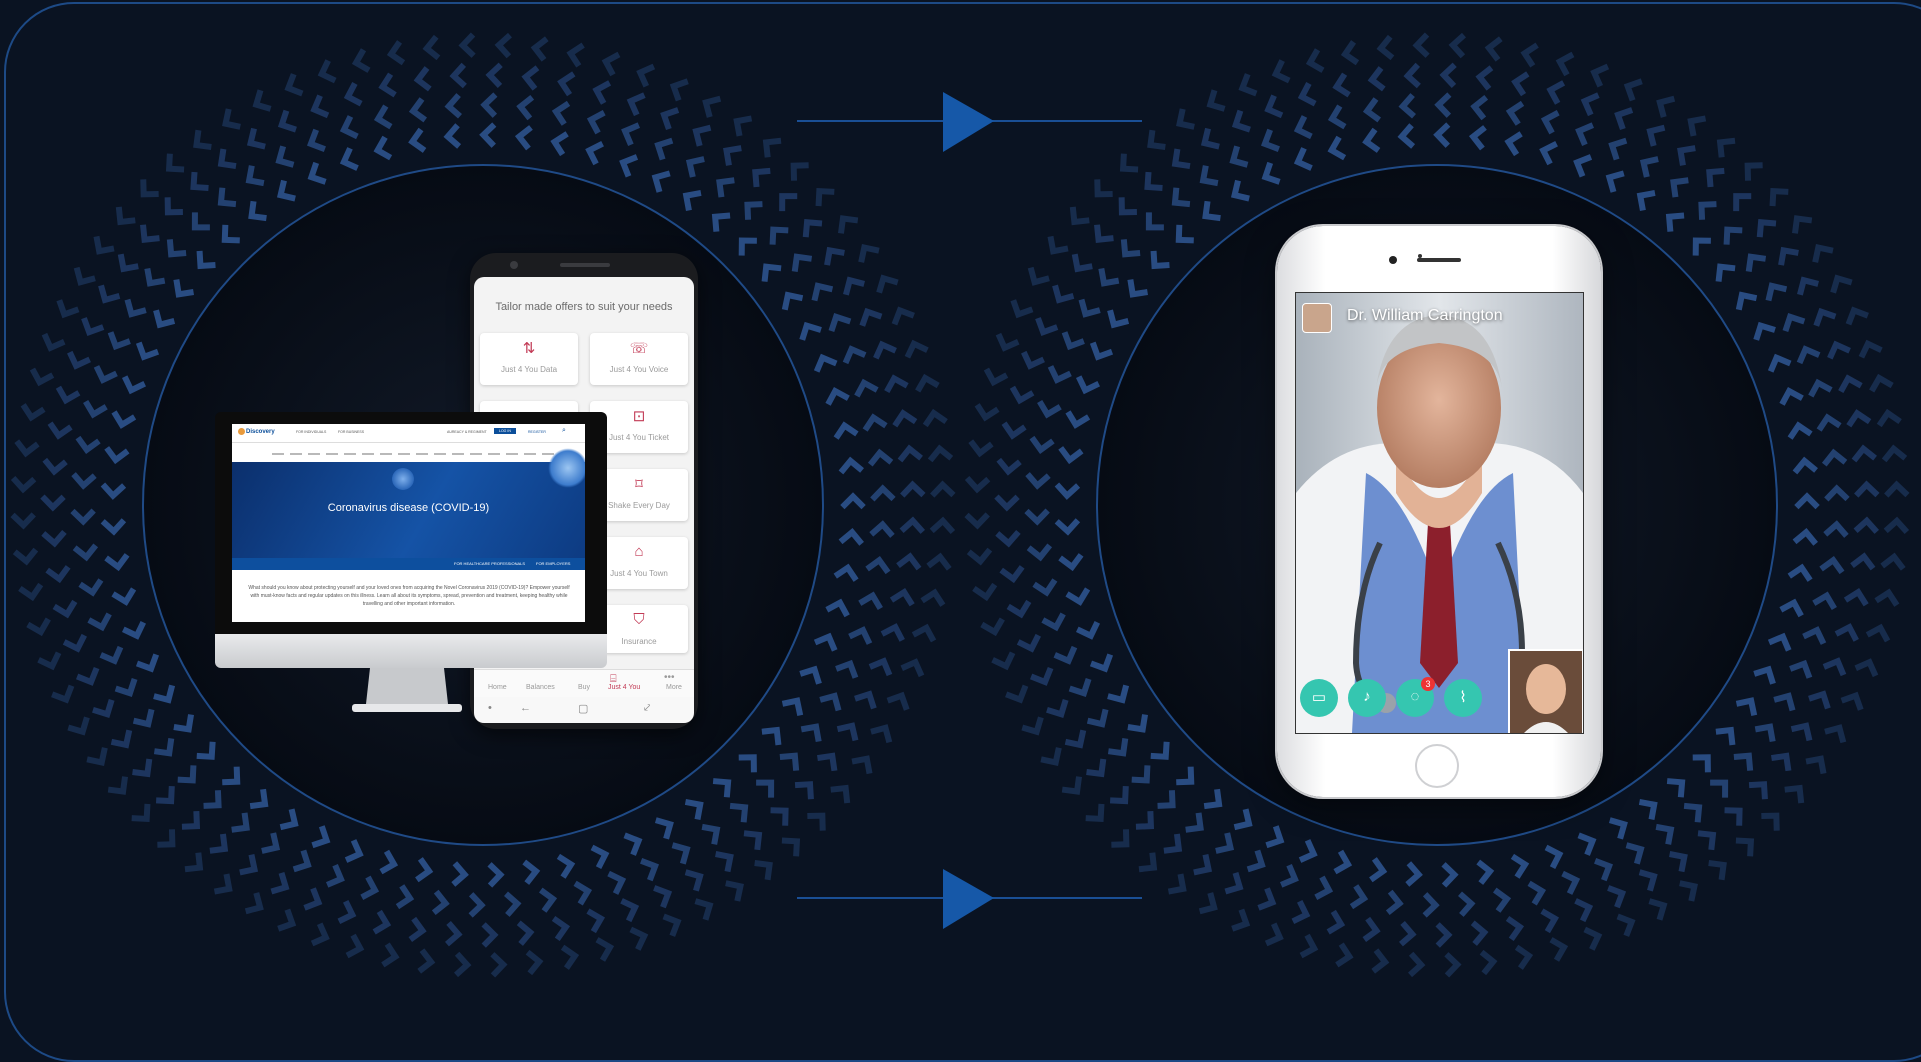  I want to click on login-button: LOG IN, so click(505, 431).